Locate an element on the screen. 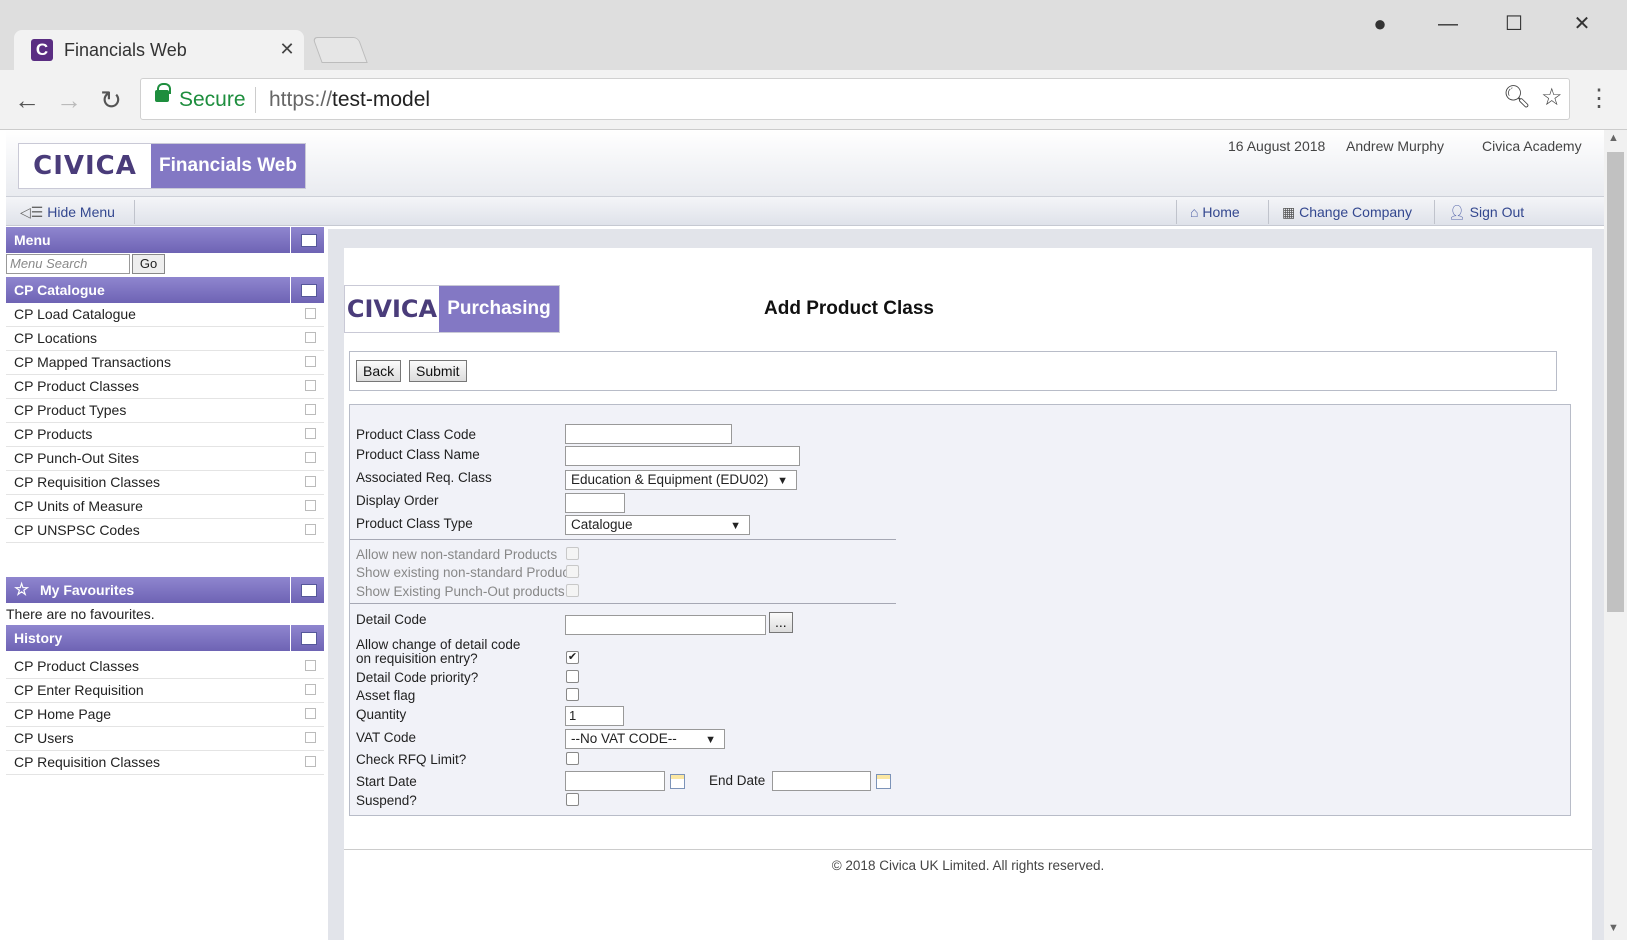  detail-code-input is located at coordinates (665, 625).